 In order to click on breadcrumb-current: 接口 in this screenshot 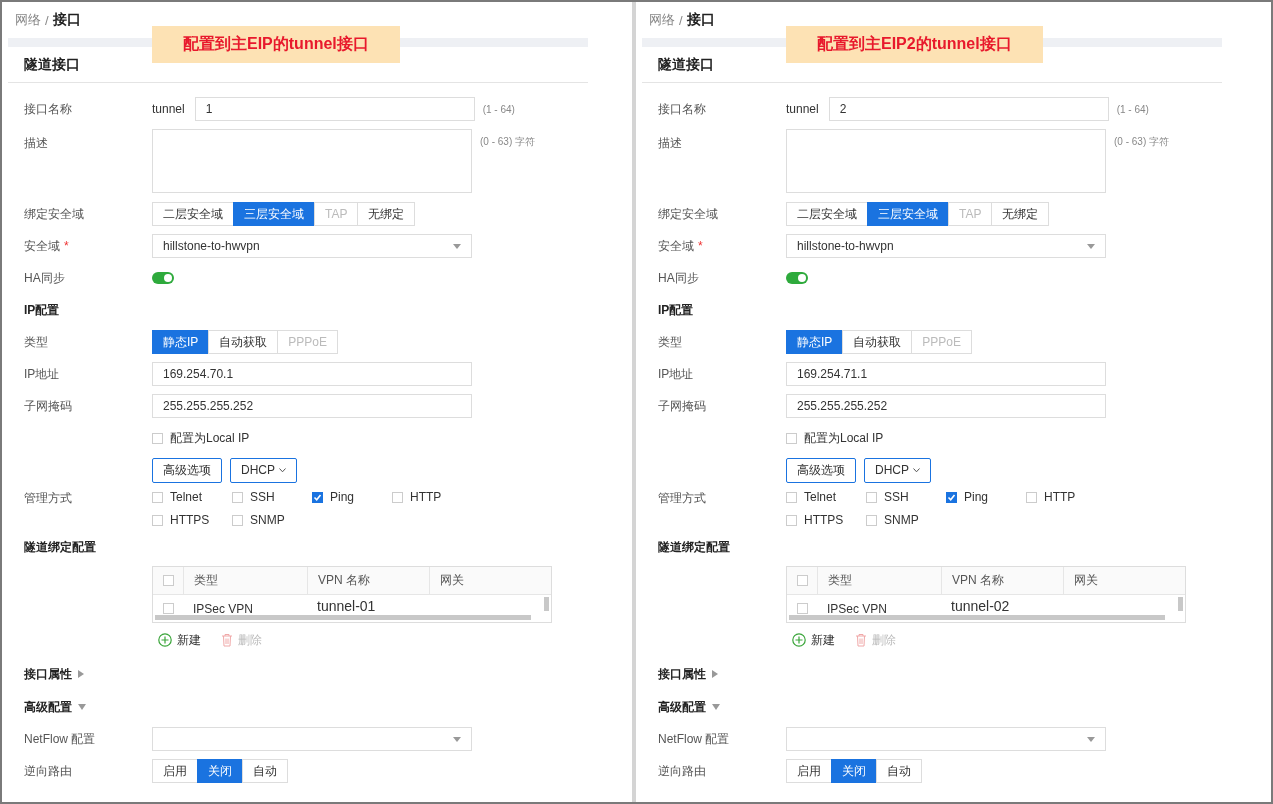, I will do `click(66, 20)`.